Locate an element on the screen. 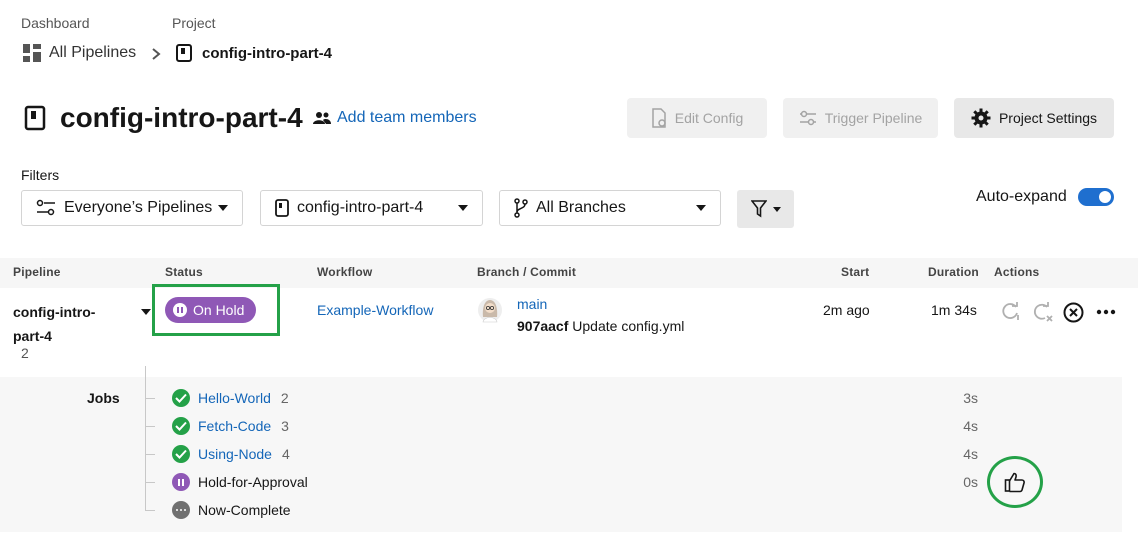  project-filter-value: config-intro-part-4 is located at coordinates (360, 207).